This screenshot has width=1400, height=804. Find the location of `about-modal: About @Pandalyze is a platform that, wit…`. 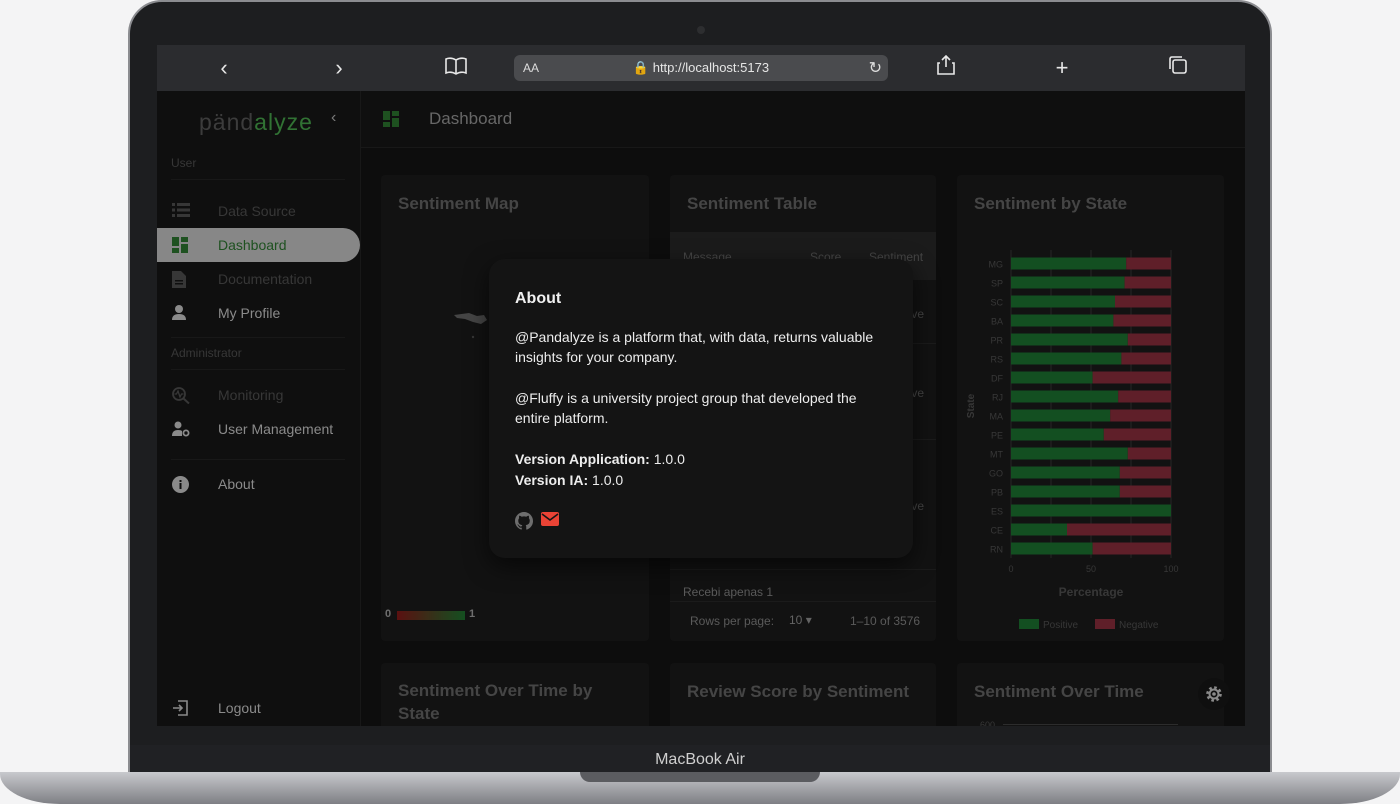

about-modal: About @Pandalyze is a platform that, wit… is located at coordinates (701, 408).